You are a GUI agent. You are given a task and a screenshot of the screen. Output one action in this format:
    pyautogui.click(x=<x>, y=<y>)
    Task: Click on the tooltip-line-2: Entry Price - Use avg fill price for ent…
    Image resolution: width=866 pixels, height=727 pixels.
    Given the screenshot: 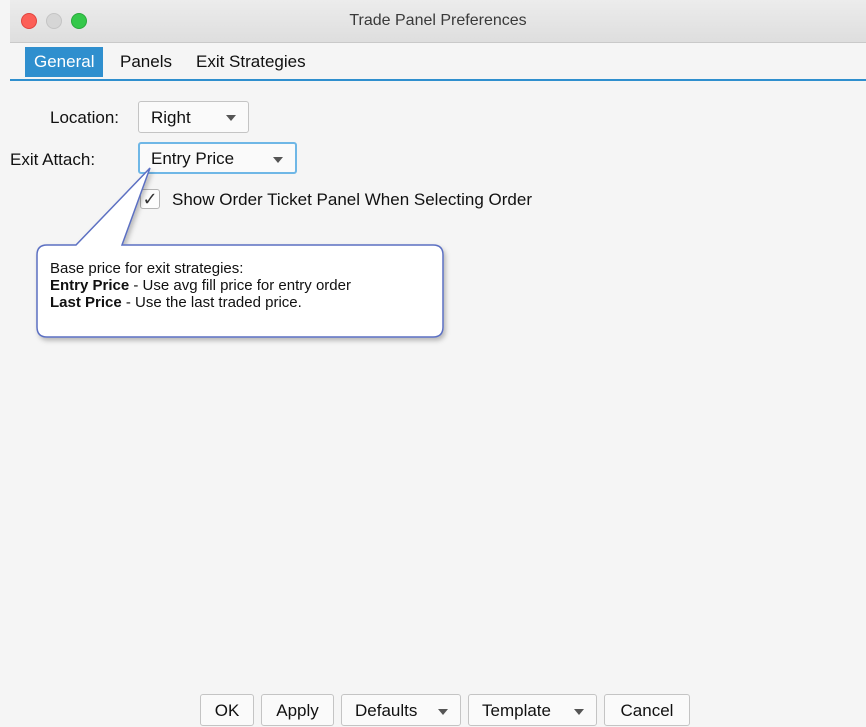 What is the action you would take?
    pyautogui.click(x=200, y=285)
    